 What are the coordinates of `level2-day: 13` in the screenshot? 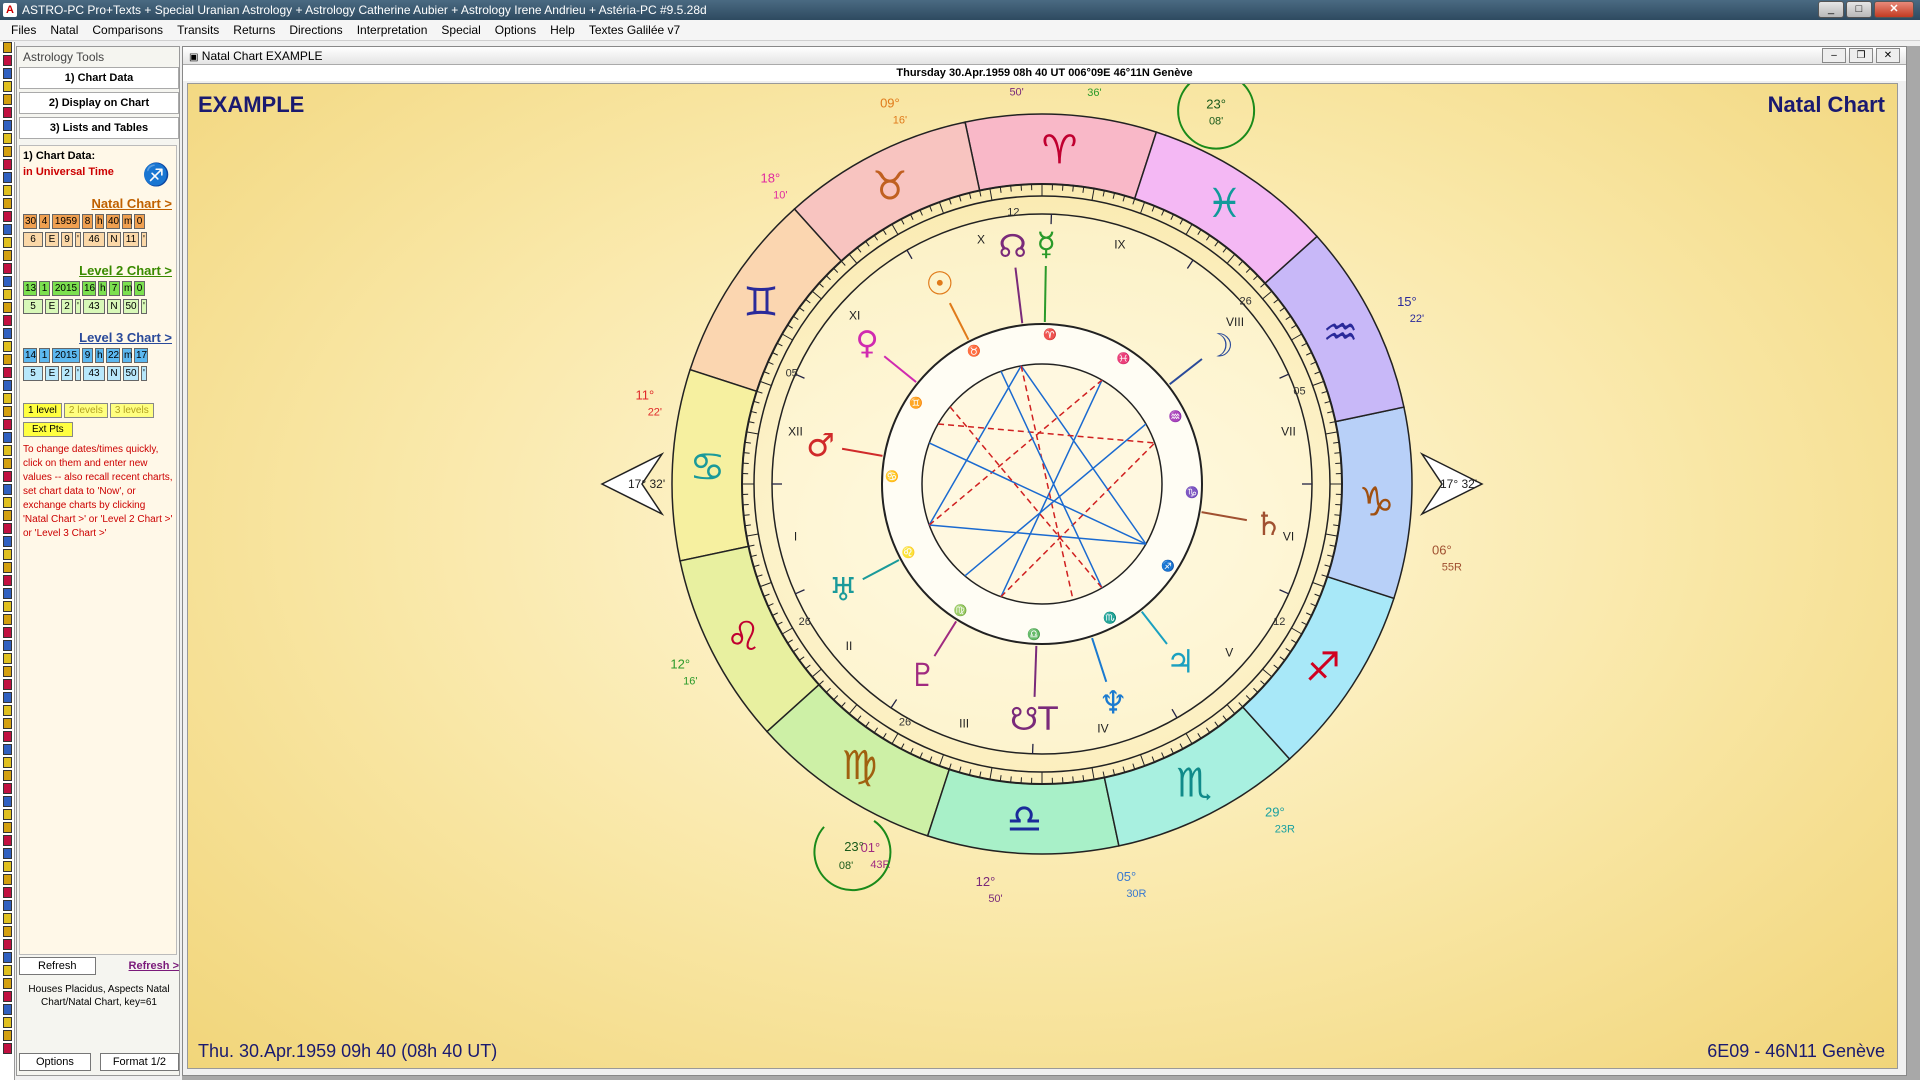 It's located at (30, 288).